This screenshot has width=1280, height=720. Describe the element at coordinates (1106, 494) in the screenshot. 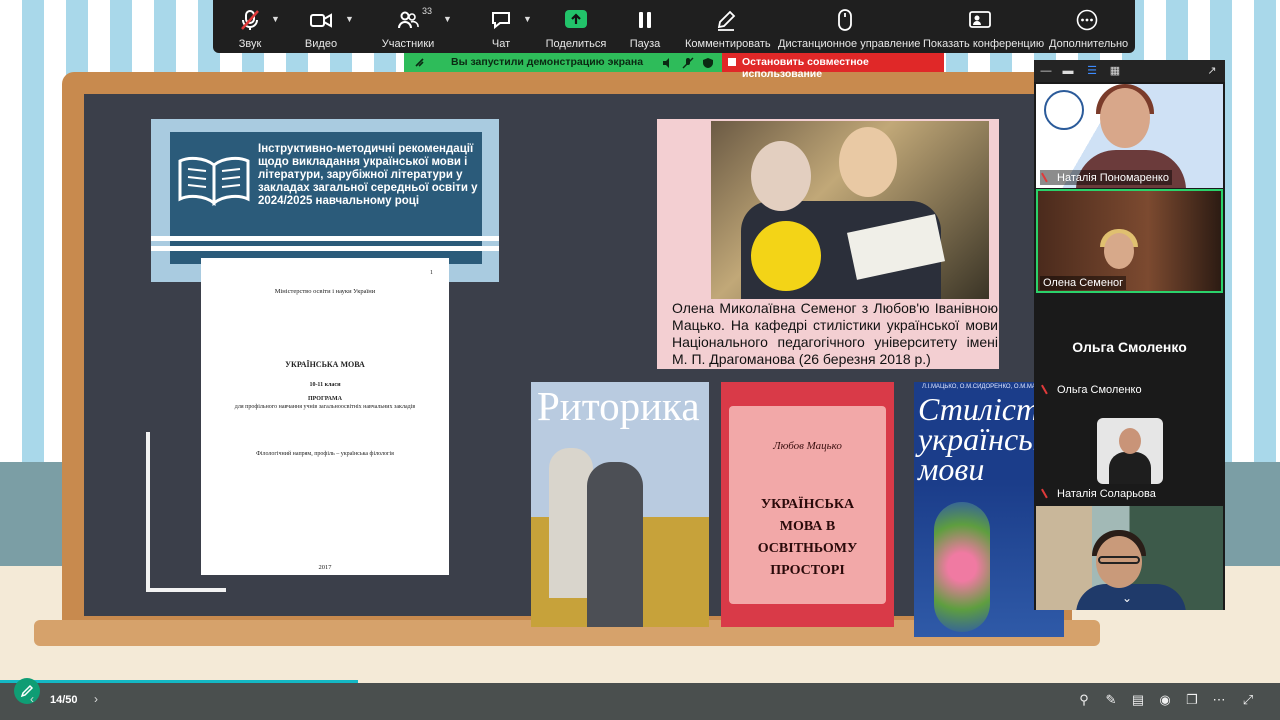

I see `participant-name-text: Наталія Соларьова` at that location.